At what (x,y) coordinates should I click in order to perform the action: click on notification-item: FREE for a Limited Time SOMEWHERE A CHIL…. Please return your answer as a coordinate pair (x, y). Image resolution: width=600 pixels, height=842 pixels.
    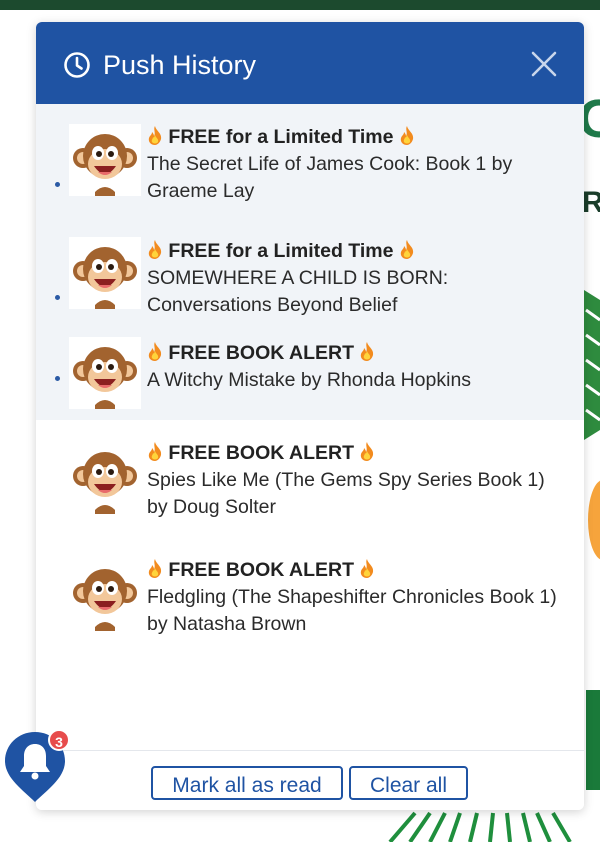
    Looking at the image, I should click on (310, 274).